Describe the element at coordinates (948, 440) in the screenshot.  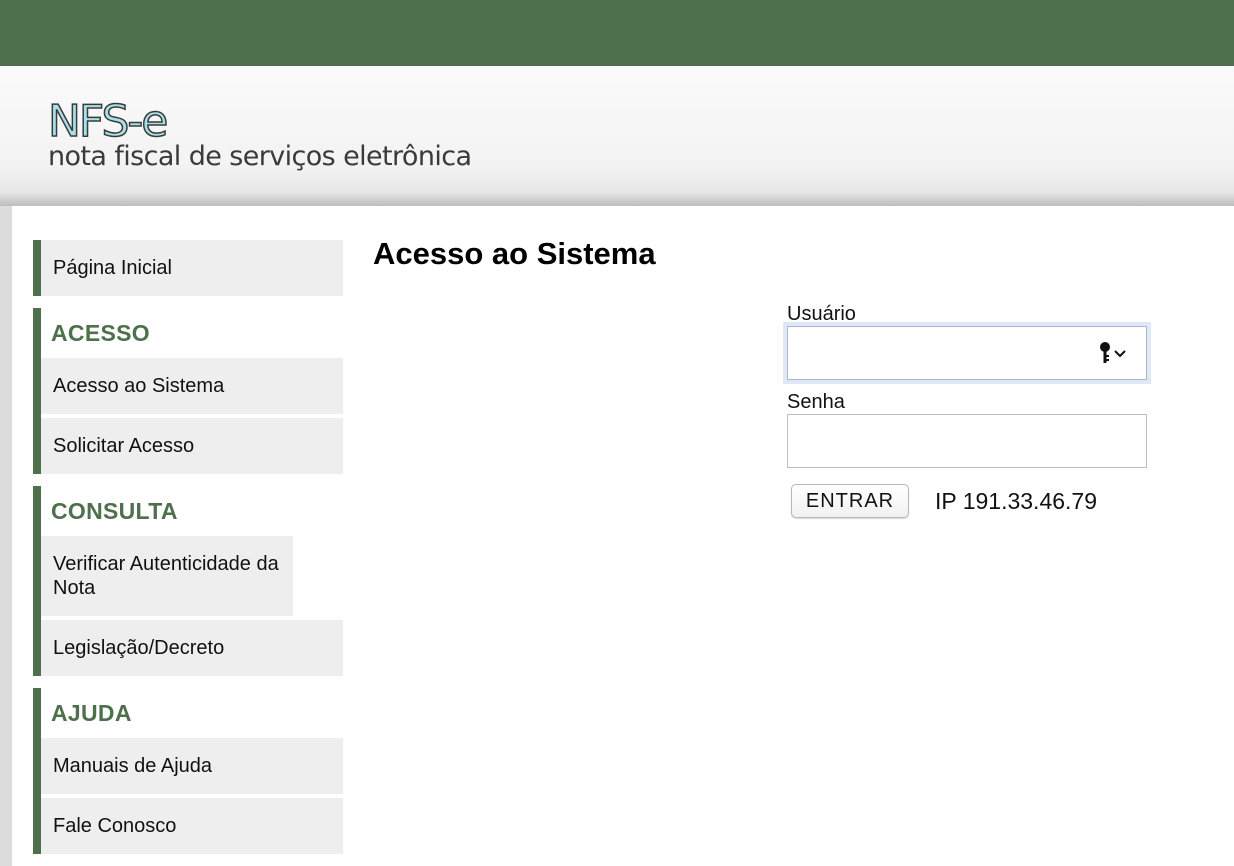
I see `password-input` at that location.